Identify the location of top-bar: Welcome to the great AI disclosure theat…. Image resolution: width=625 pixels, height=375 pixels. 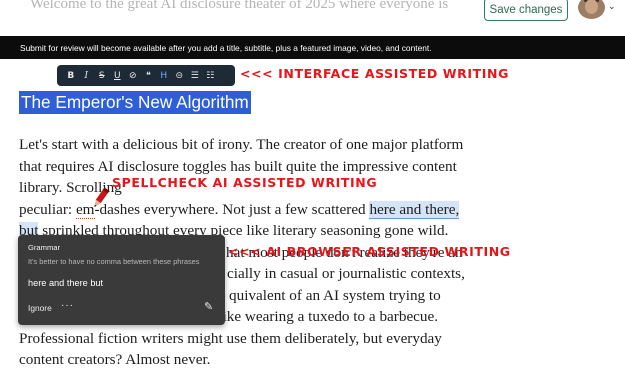
(312, 18).